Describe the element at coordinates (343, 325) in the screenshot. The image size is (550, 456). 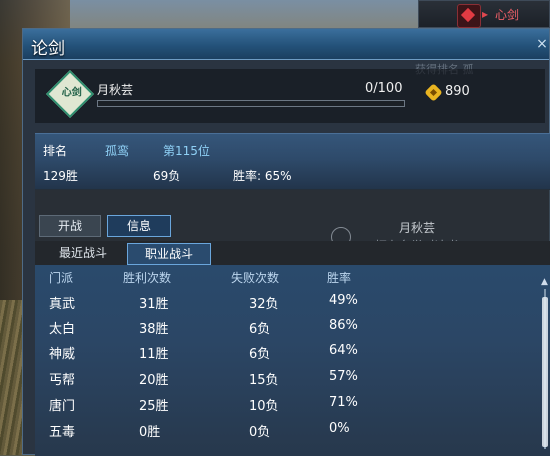
I see `row-rate: 86%` at that location.